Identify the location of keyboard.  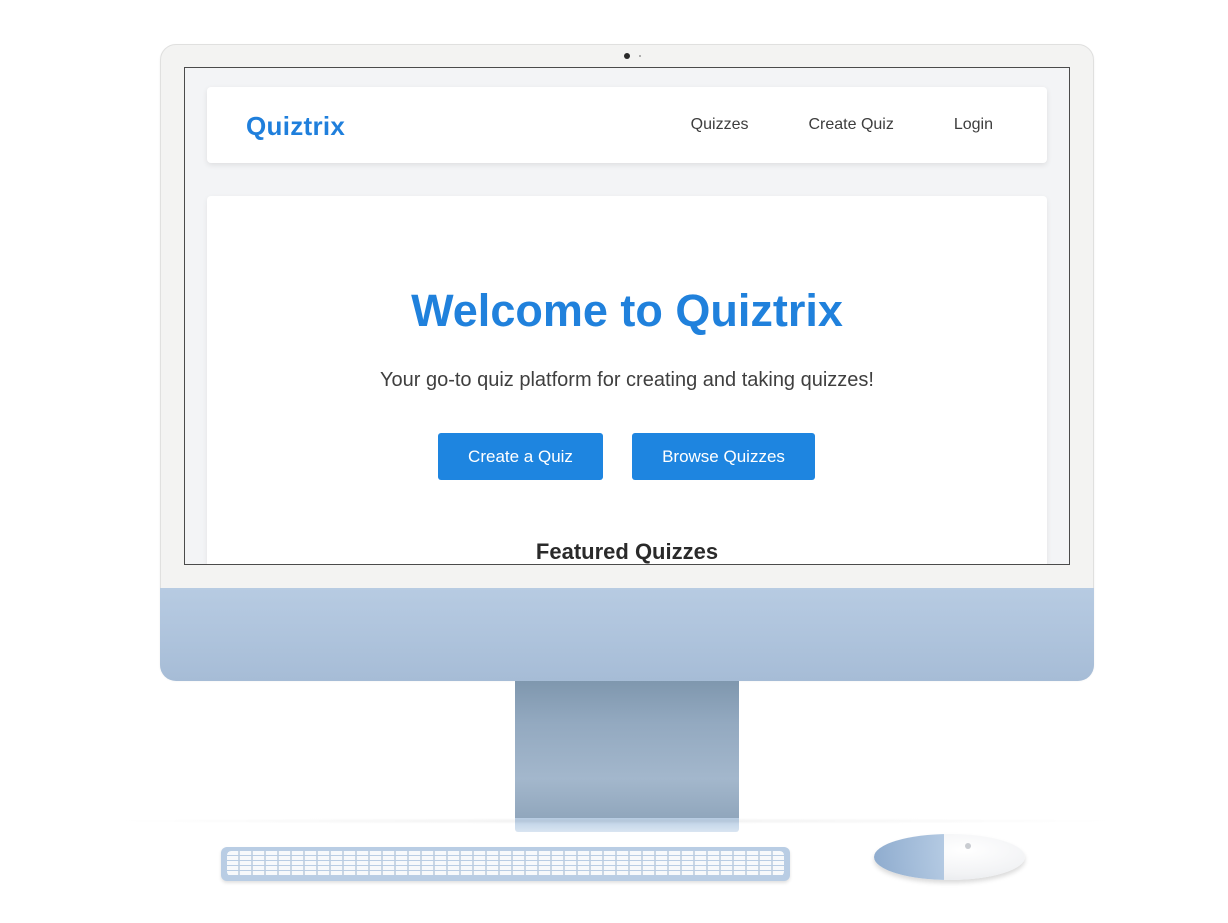
(505, 864).